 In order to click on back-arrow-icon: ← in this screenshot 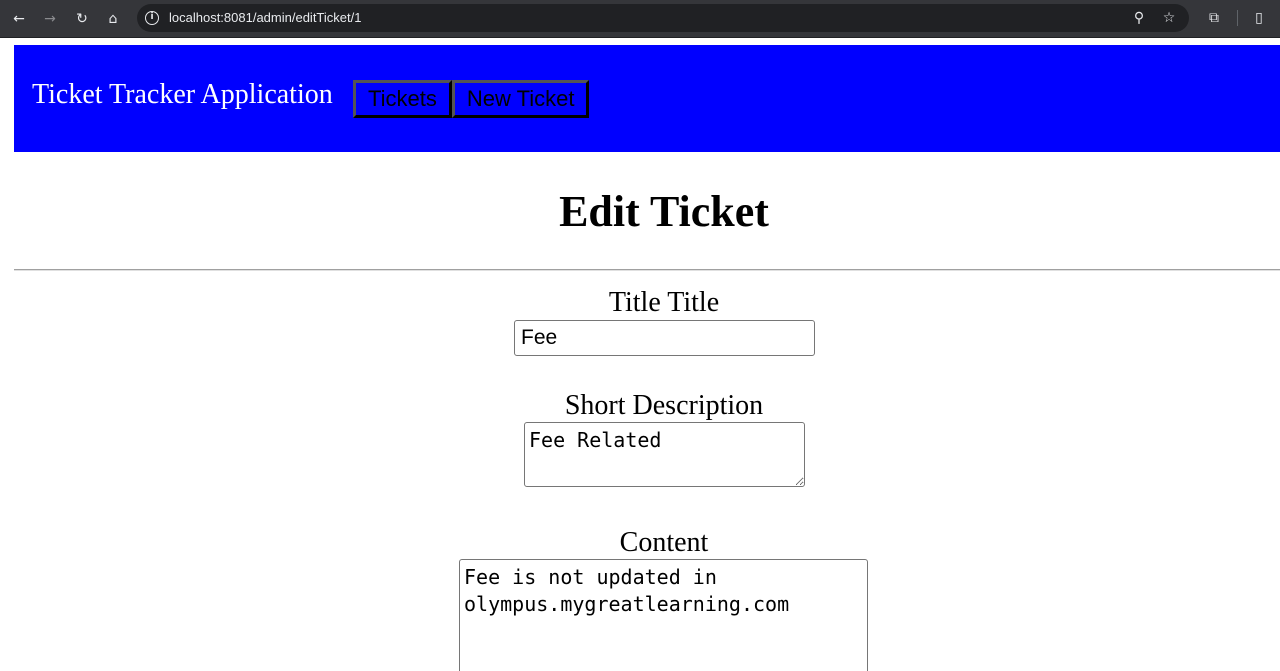, I will do `click(19, 19)`.